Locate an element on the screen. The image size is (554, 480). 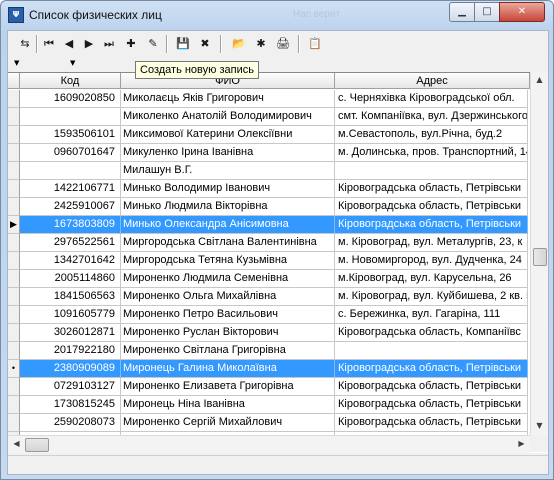
first-record-icon: ⏮ is located at coordinates (49, 44).